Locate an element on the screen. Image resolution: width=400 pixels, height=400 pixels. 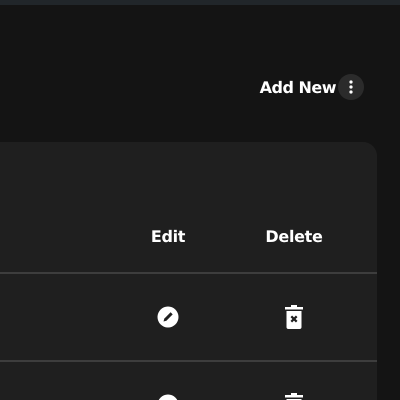
more-icon is located at coordinates (351, 87).